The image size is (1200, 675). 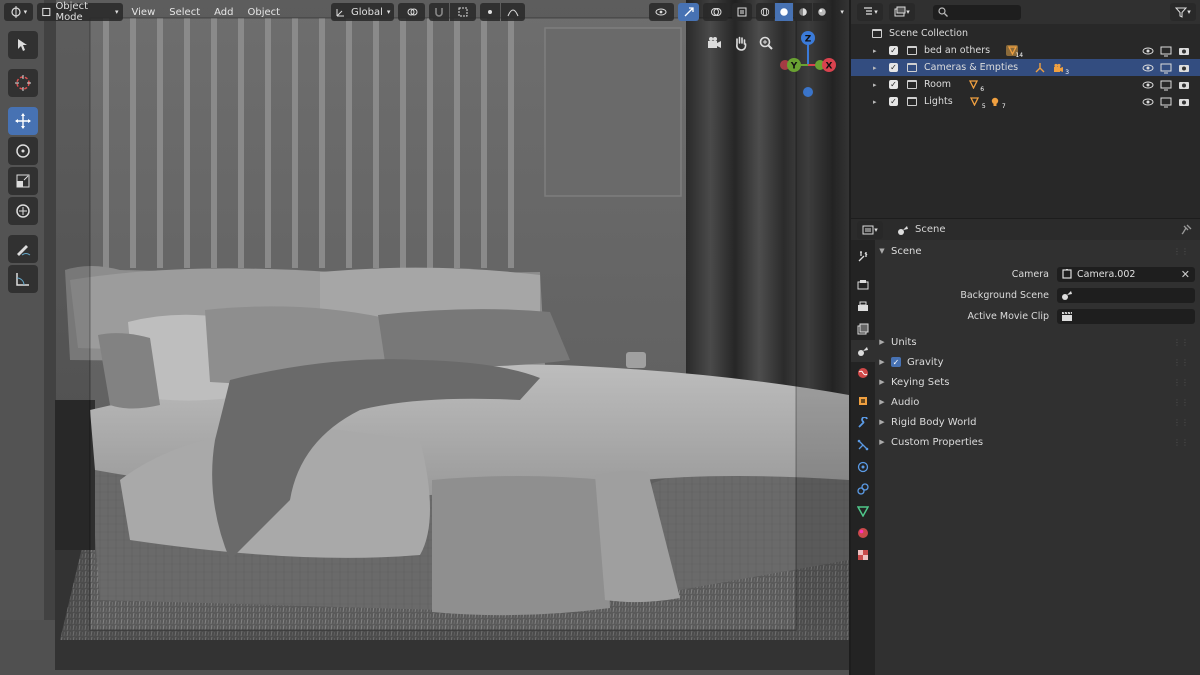 What do you see at coordinates (23, 83) in the screenshot?
I see `tool-cursor` at bounding box center [23, 83].